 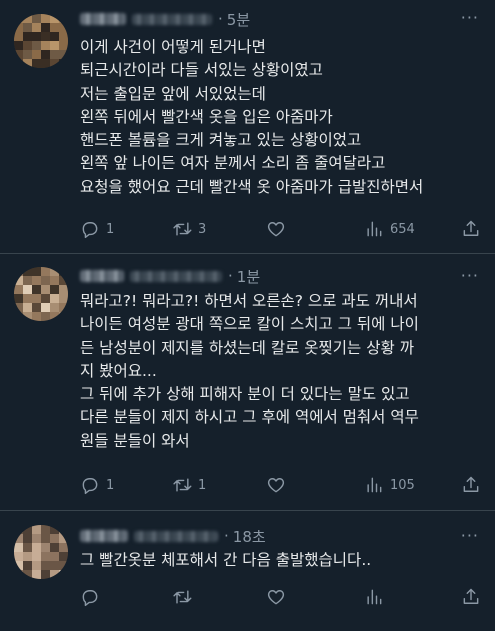 I want to click on timestamp: 1분, so click(x=248, y=276).